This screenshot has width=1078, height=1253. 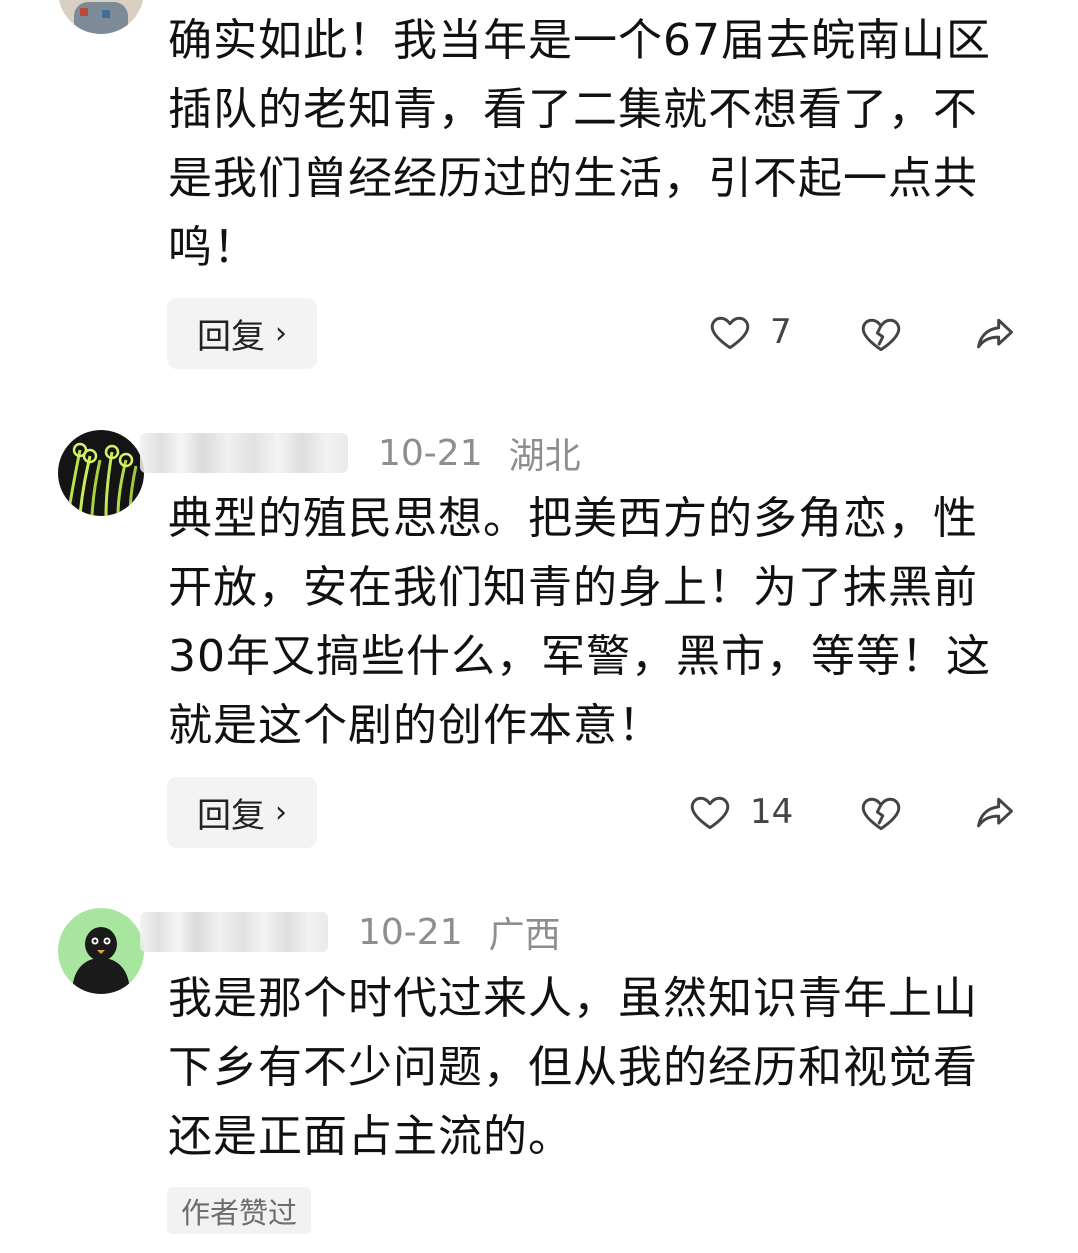 I want to click on author-liked-badge: 作者赞过, so click(x=239, y=1210).